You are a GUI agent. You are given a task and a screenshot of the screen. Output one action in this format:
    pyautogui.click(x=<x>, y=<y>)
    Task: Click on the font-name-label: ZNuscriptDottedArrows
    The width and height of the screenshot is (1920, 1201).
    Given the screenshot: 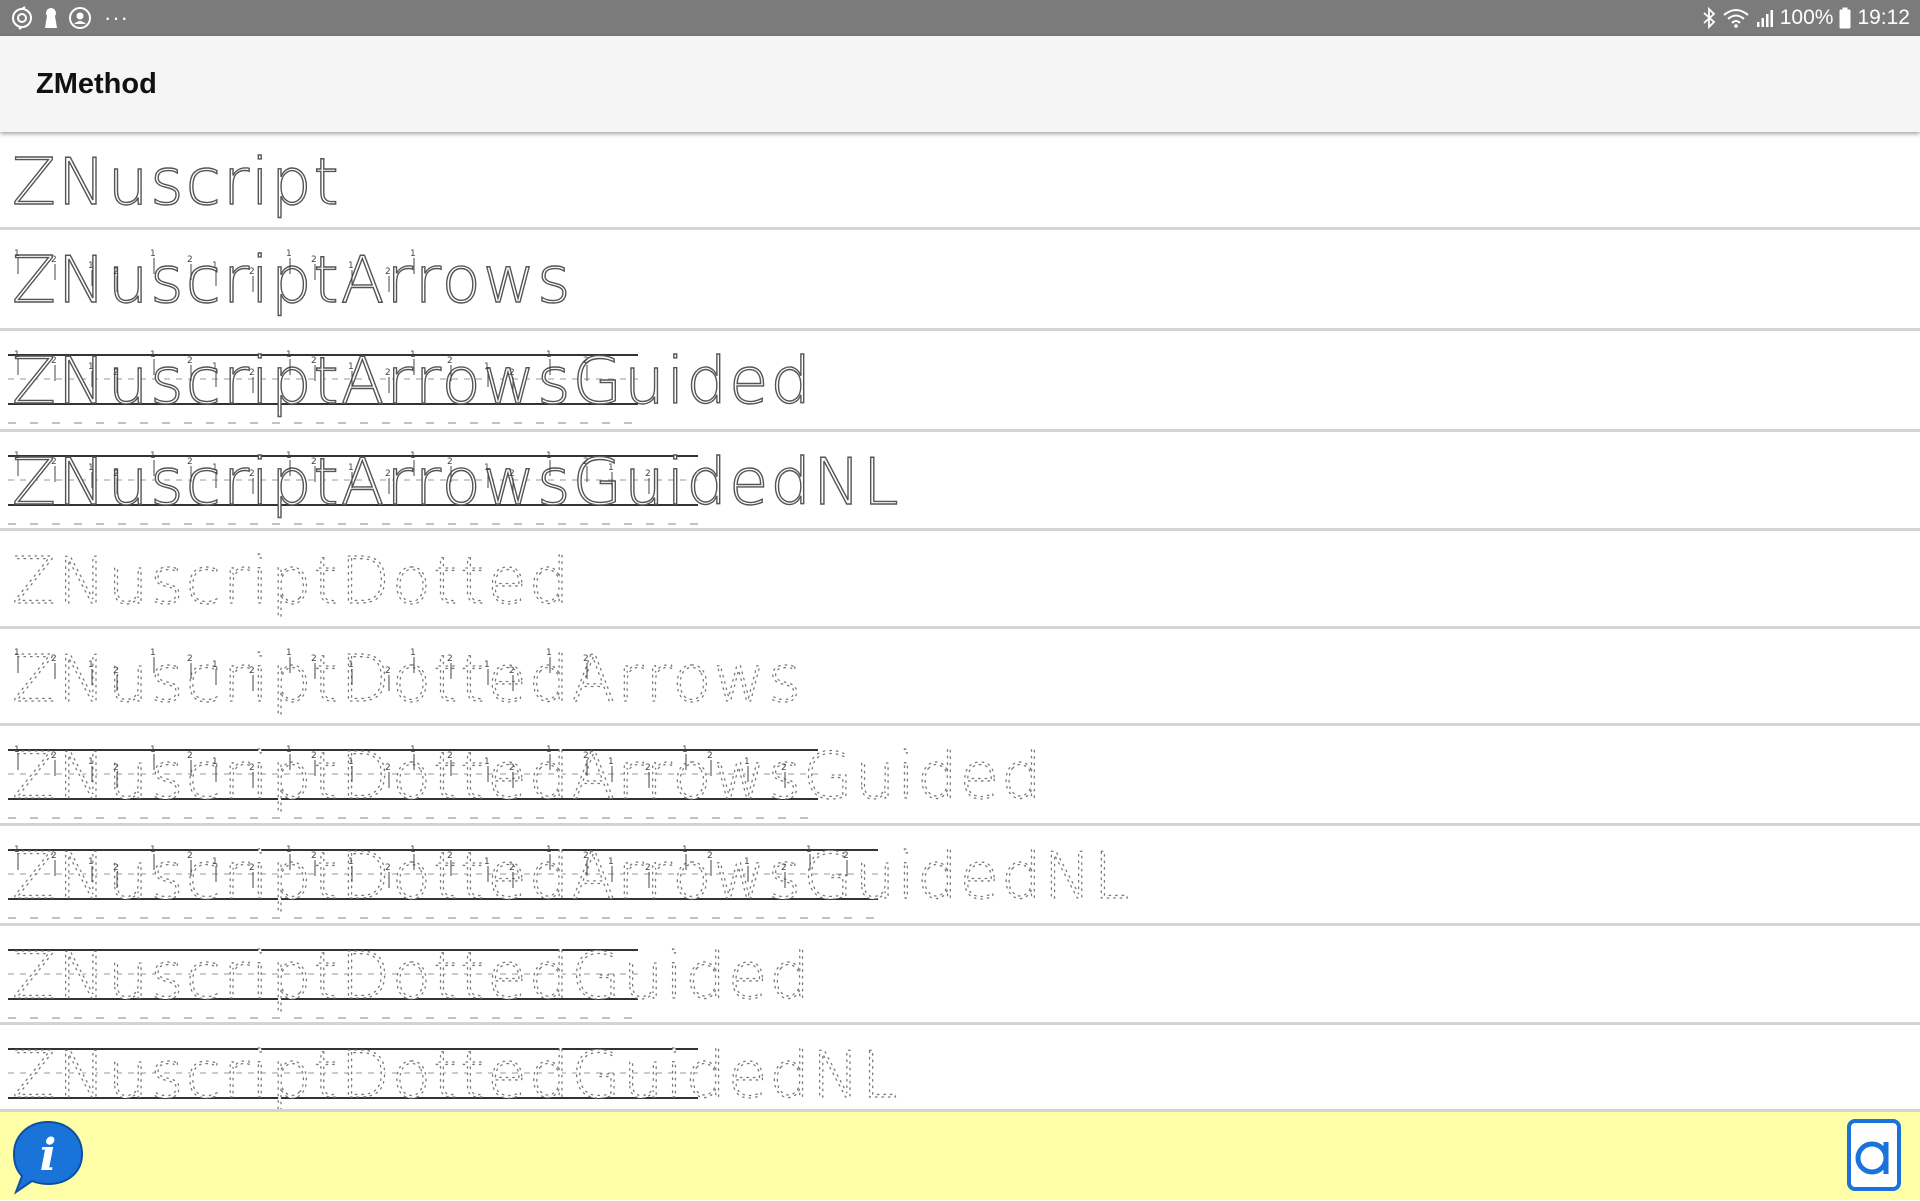 What is the action you would take?
    pyautogui.click(x=407, y=680)
    